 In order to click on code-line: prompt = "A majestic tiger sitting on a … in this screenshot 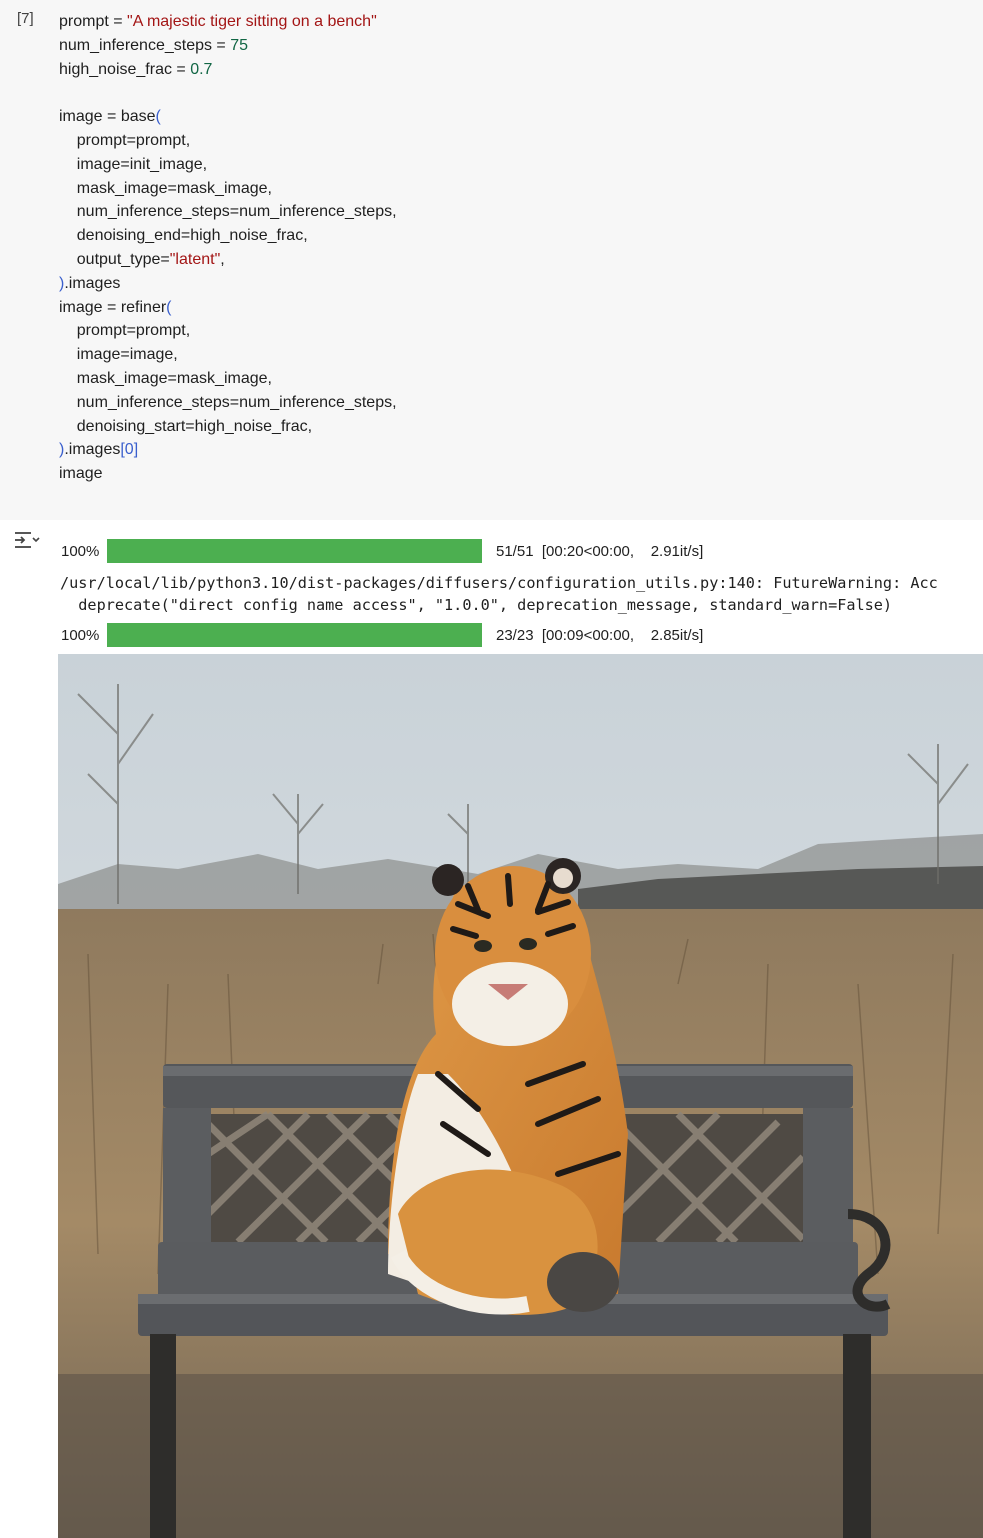, I will do `click(228, 22)`.